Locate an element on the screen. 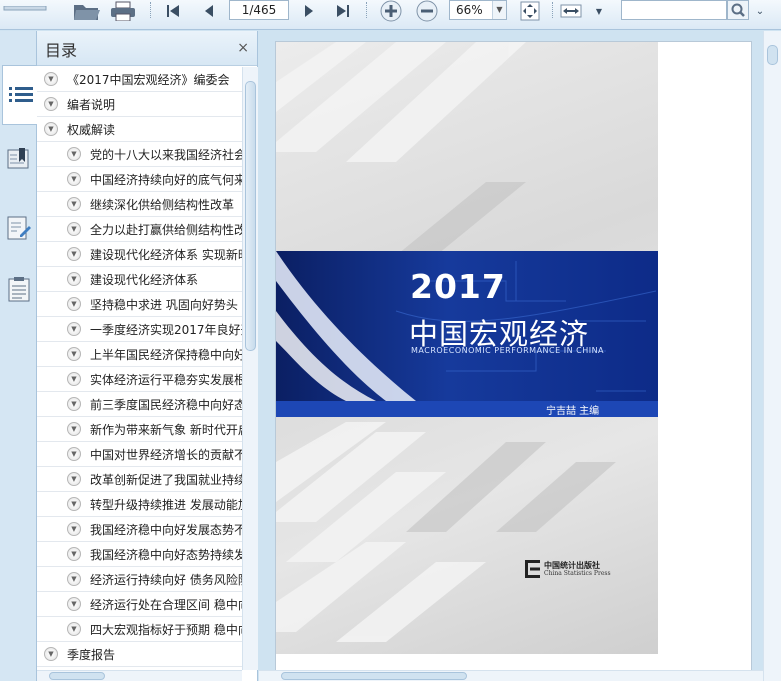  next-page-icon is located at coordinates (309, 11).